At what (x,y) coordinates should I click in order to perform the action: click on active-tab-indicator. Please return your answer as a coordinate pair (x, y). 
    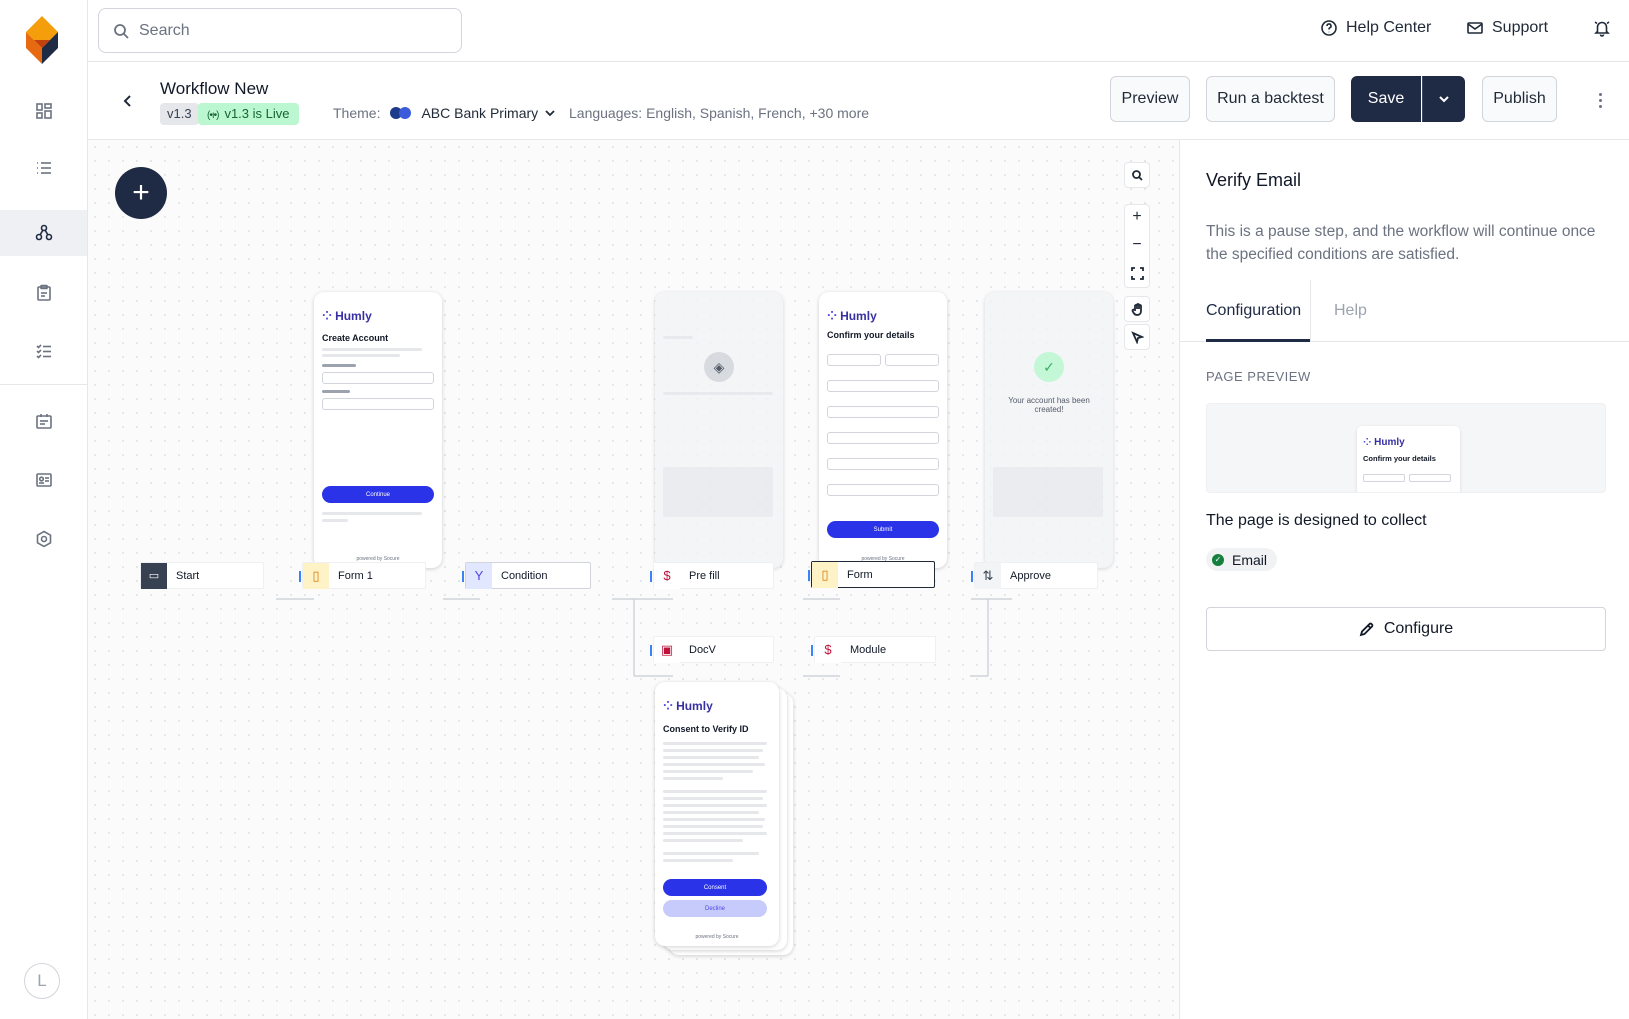
    Looking at the image, I should click on (1258, 340).